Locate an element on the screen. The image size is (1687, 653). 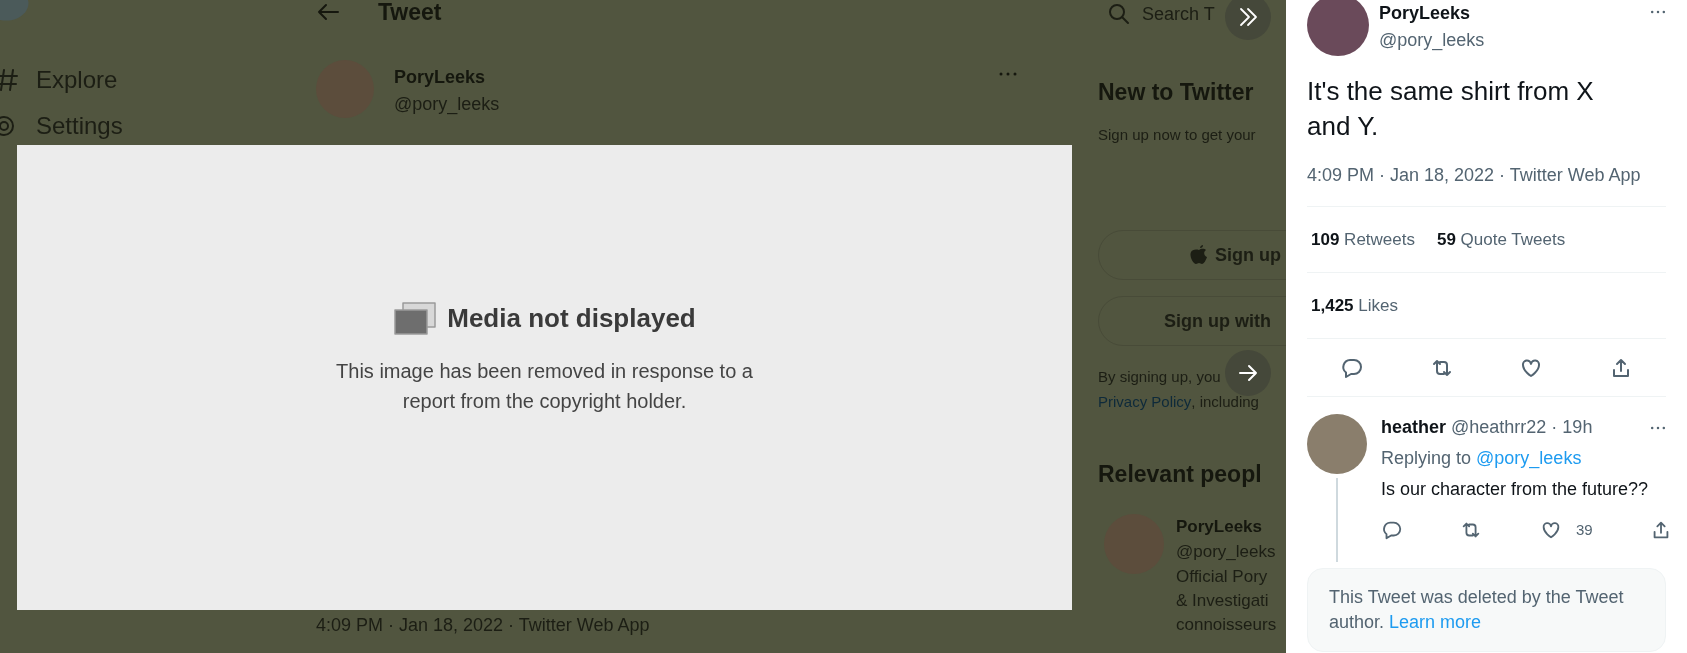
nav-link: Settings is located at coordinates (79, 126).